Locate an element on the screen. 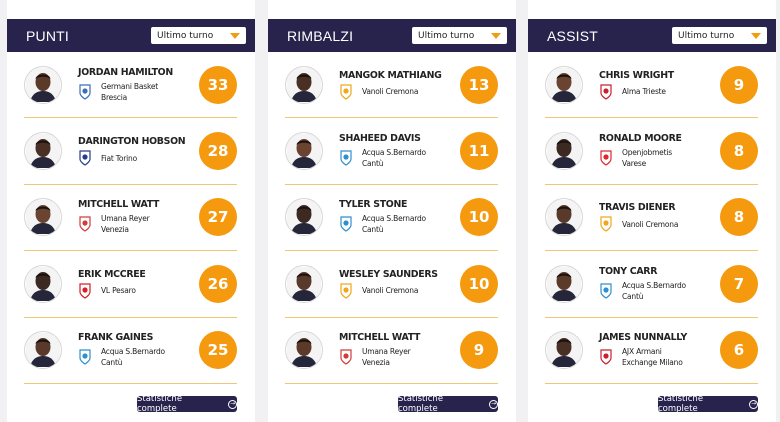  player-info: MANGOK MATHIANG Vanoli Cremona is located at coordinates (390, 85).